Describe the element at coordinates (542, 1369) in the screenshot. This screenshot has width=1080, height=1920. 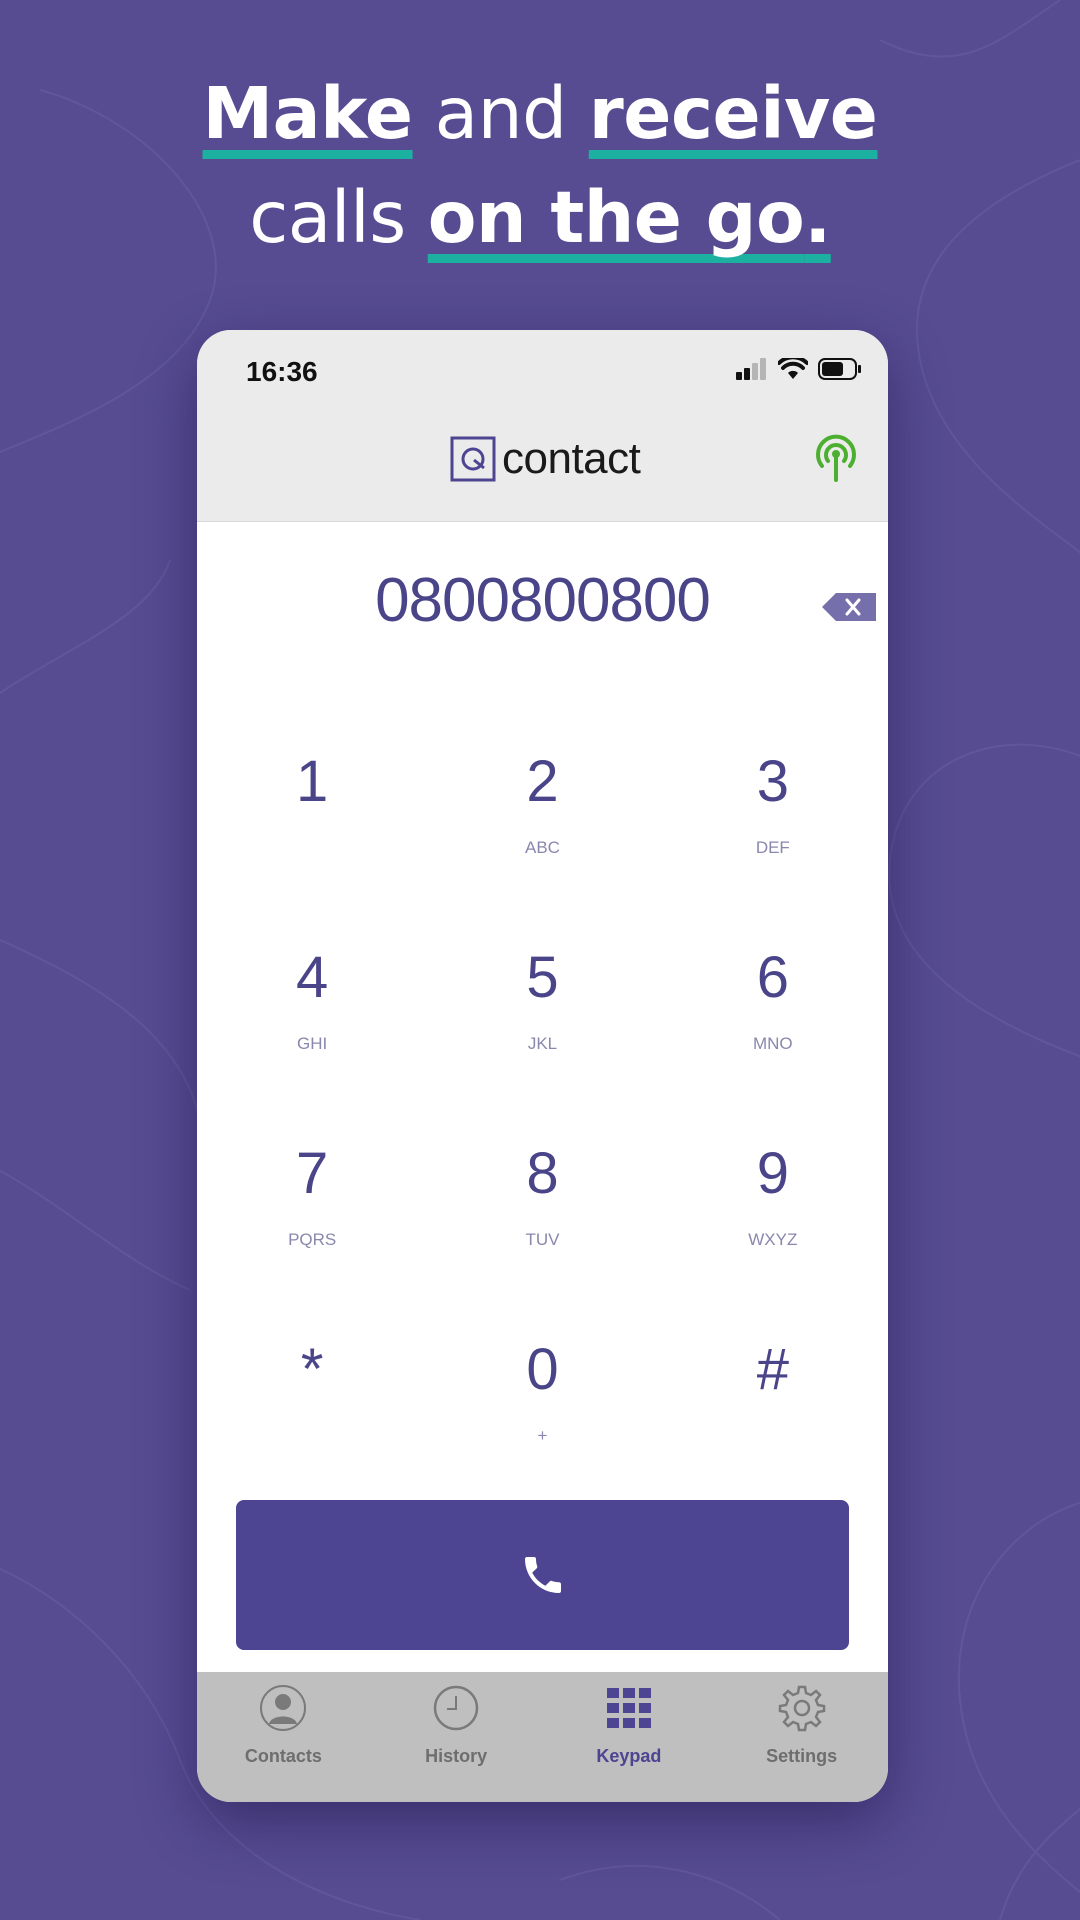
I see `key-digit: 0` at that location.